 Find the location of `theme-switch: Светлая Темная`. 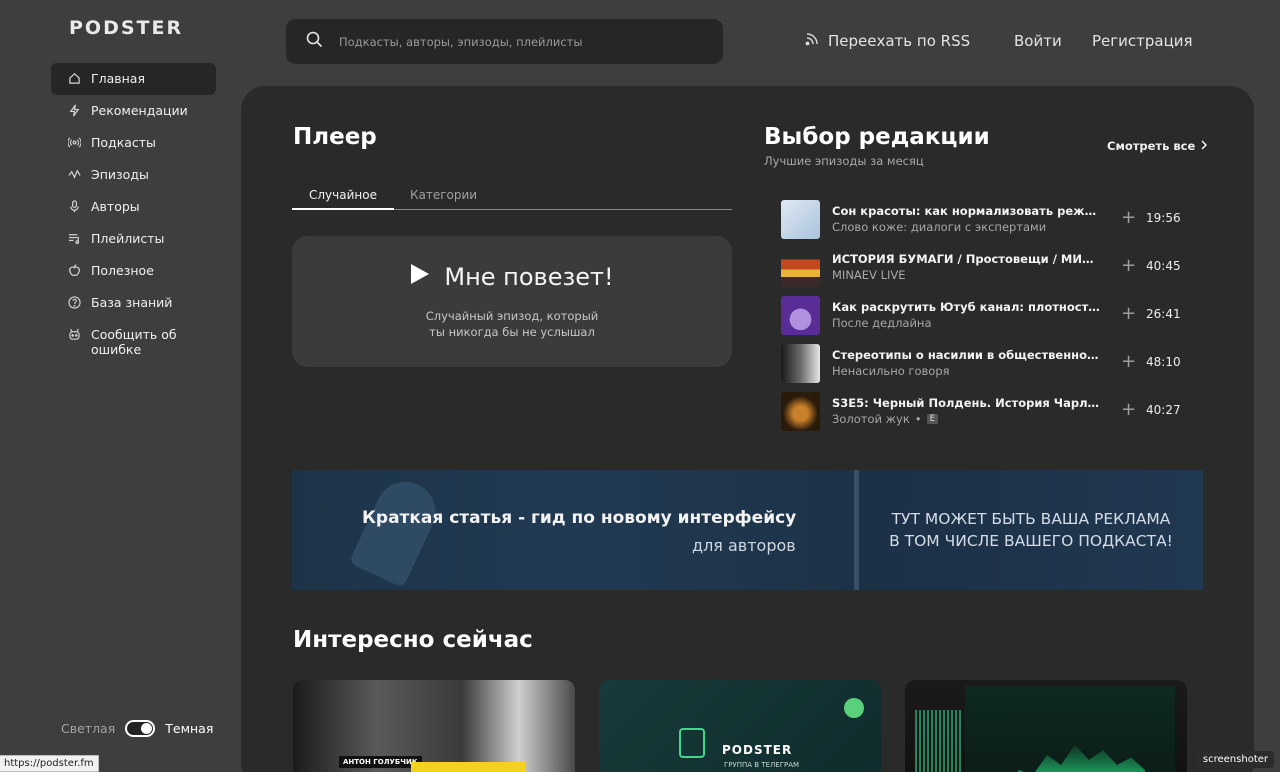

theme-switch: Светлая Темная is located at coordinates (137, 728).